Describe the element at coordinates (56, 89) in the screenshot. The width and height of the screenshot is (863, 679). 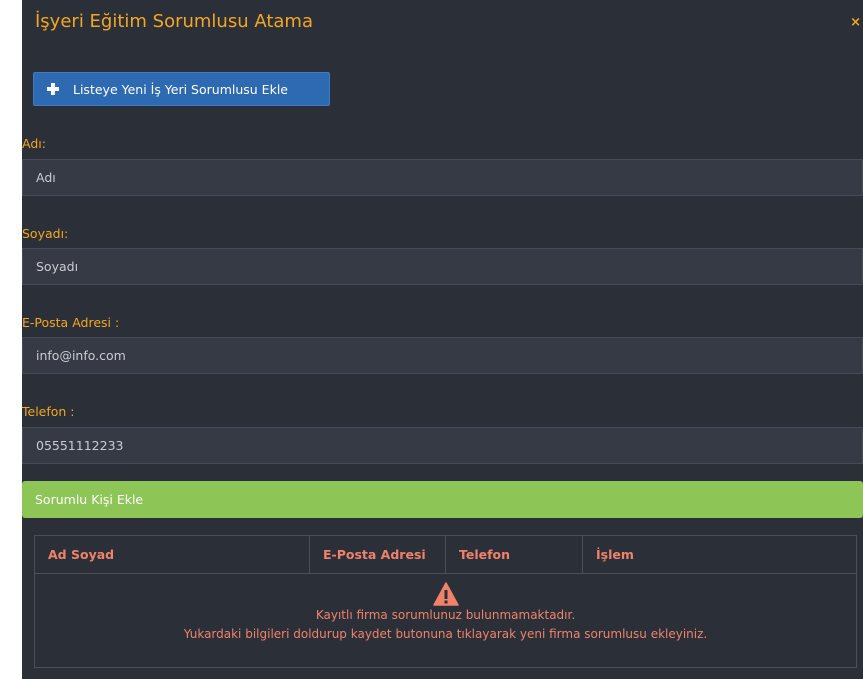
I see `plus-icon` at that location.